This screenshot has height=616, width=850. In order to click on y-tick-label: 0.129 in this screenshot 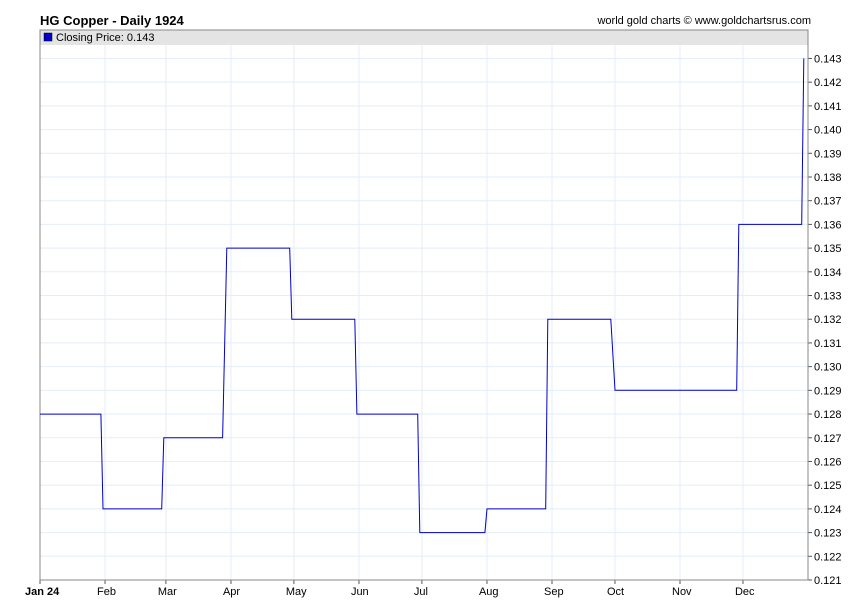, I will do `click(828, 391)`.